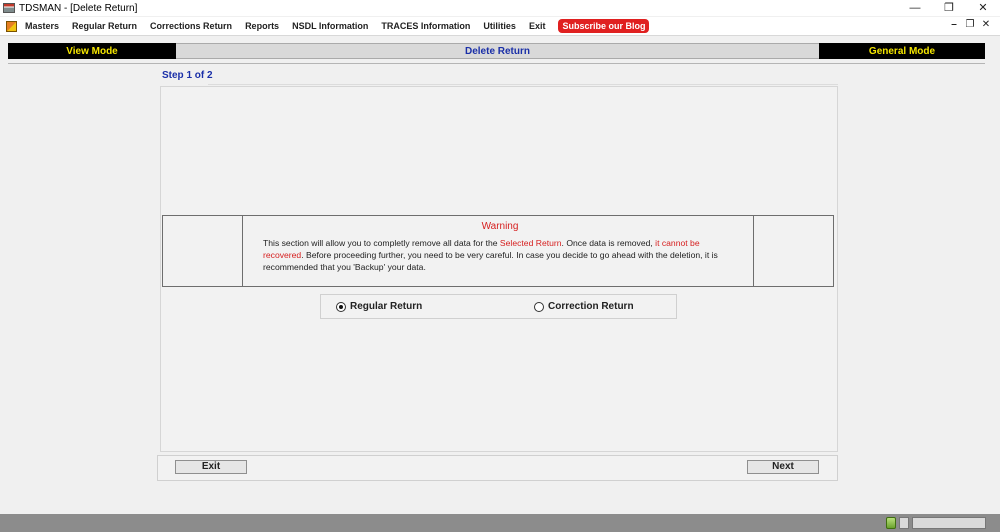  I want to click on window-title: TDSMAN - [Delete Return], so click(78, 8).